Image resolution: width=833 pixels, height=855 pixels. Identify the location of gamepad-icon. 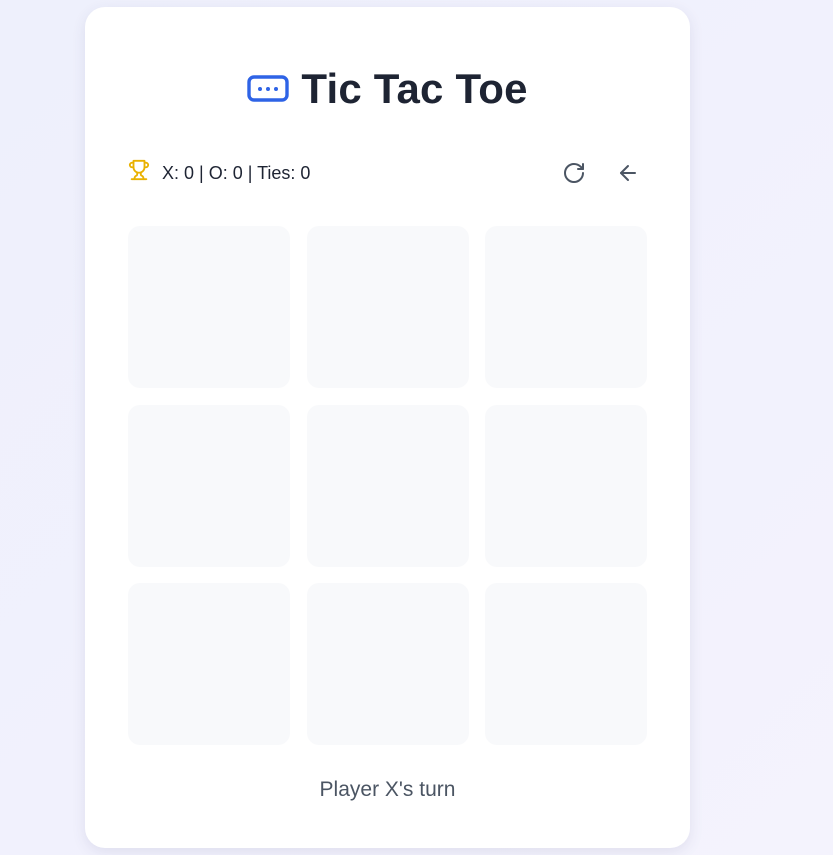
(268, 89).